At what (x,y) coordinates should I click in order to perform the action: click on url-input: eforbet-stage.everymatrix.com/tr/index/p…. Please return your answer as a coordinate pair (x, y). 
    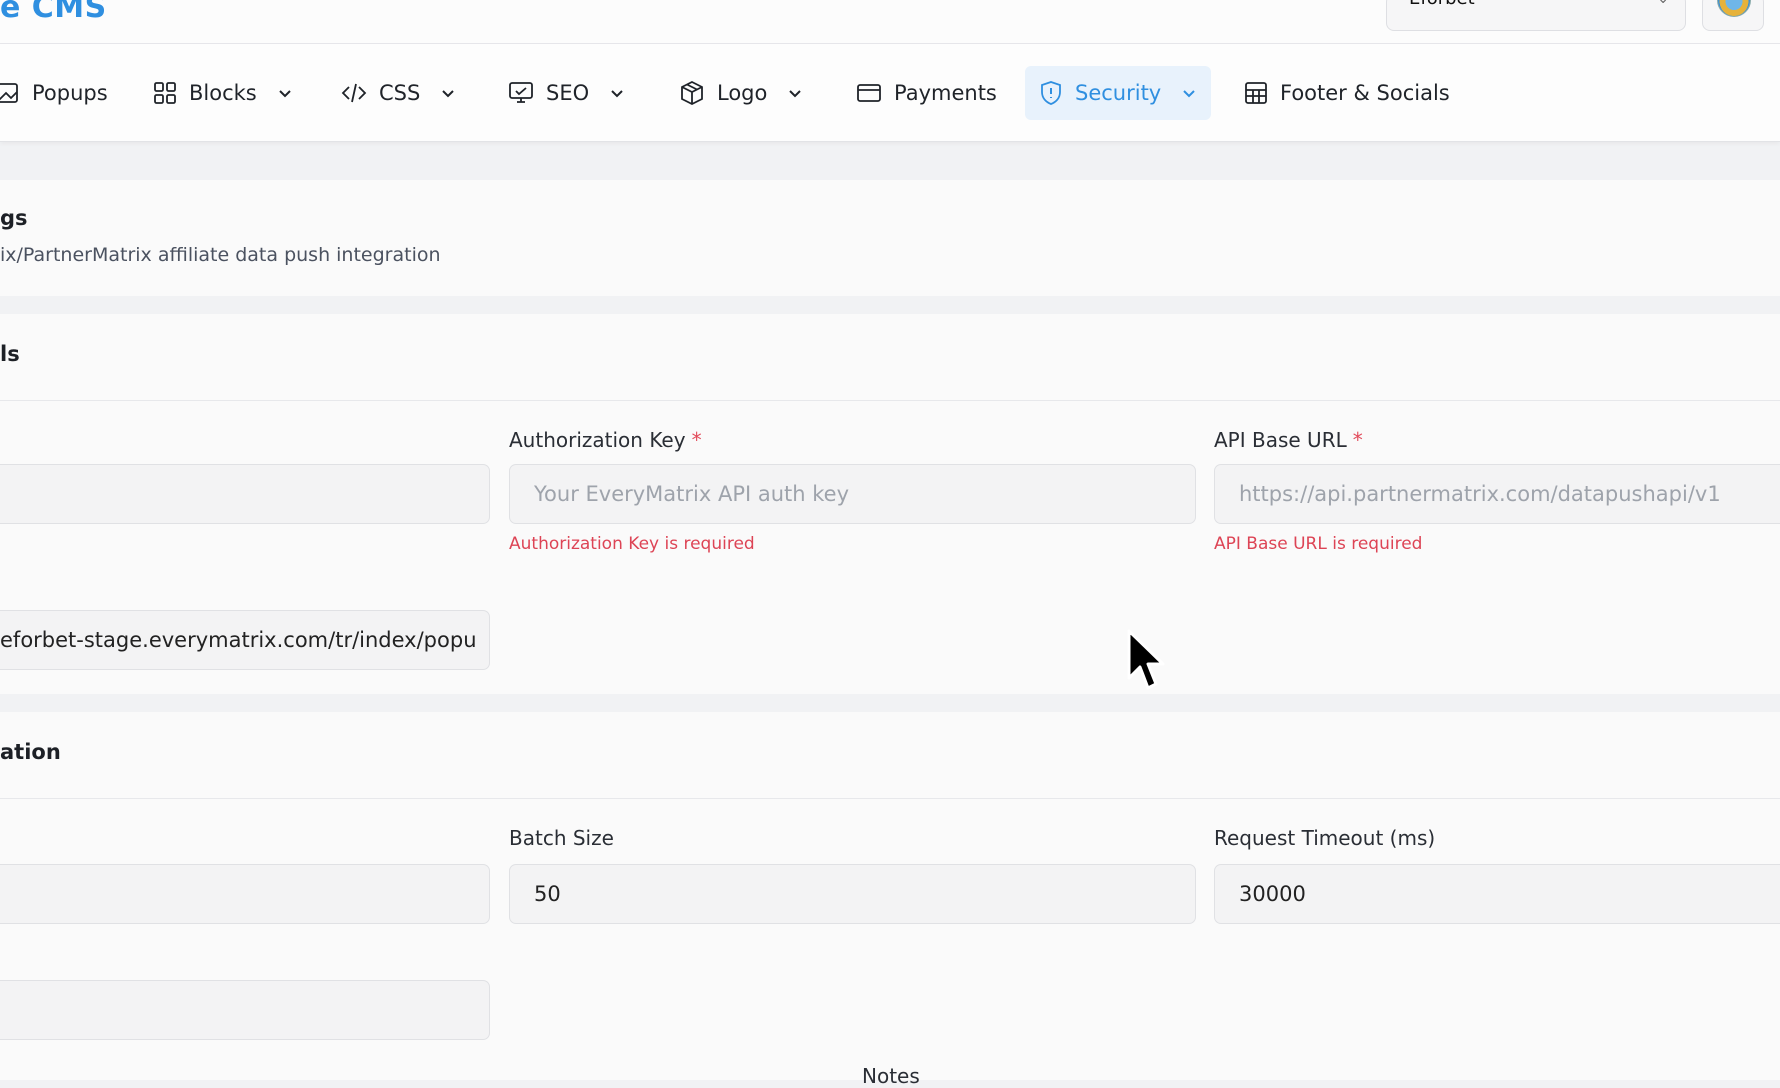
    Looking at the image, I should click on (245, 640).